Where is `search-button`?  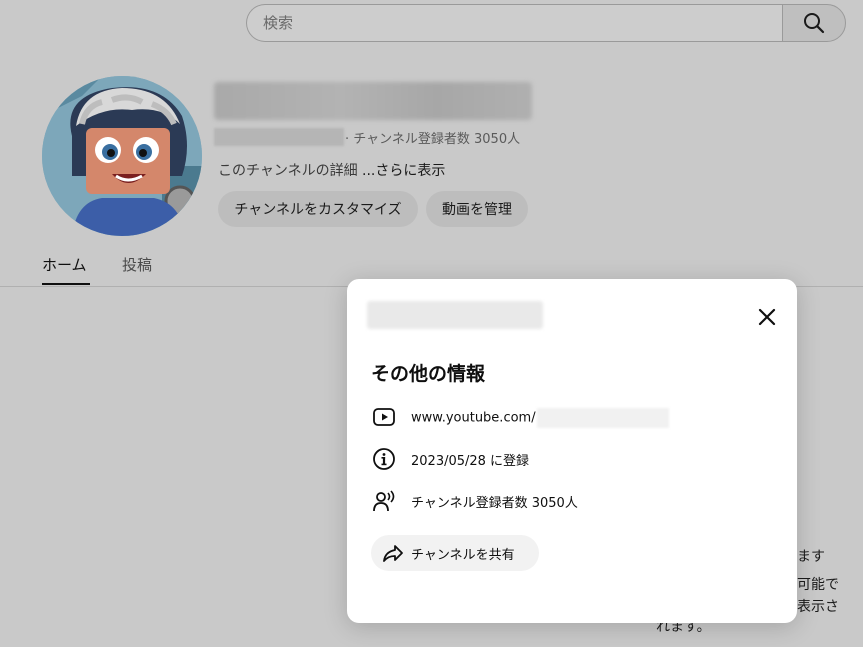 search-button is located at coordinates (814, 23).